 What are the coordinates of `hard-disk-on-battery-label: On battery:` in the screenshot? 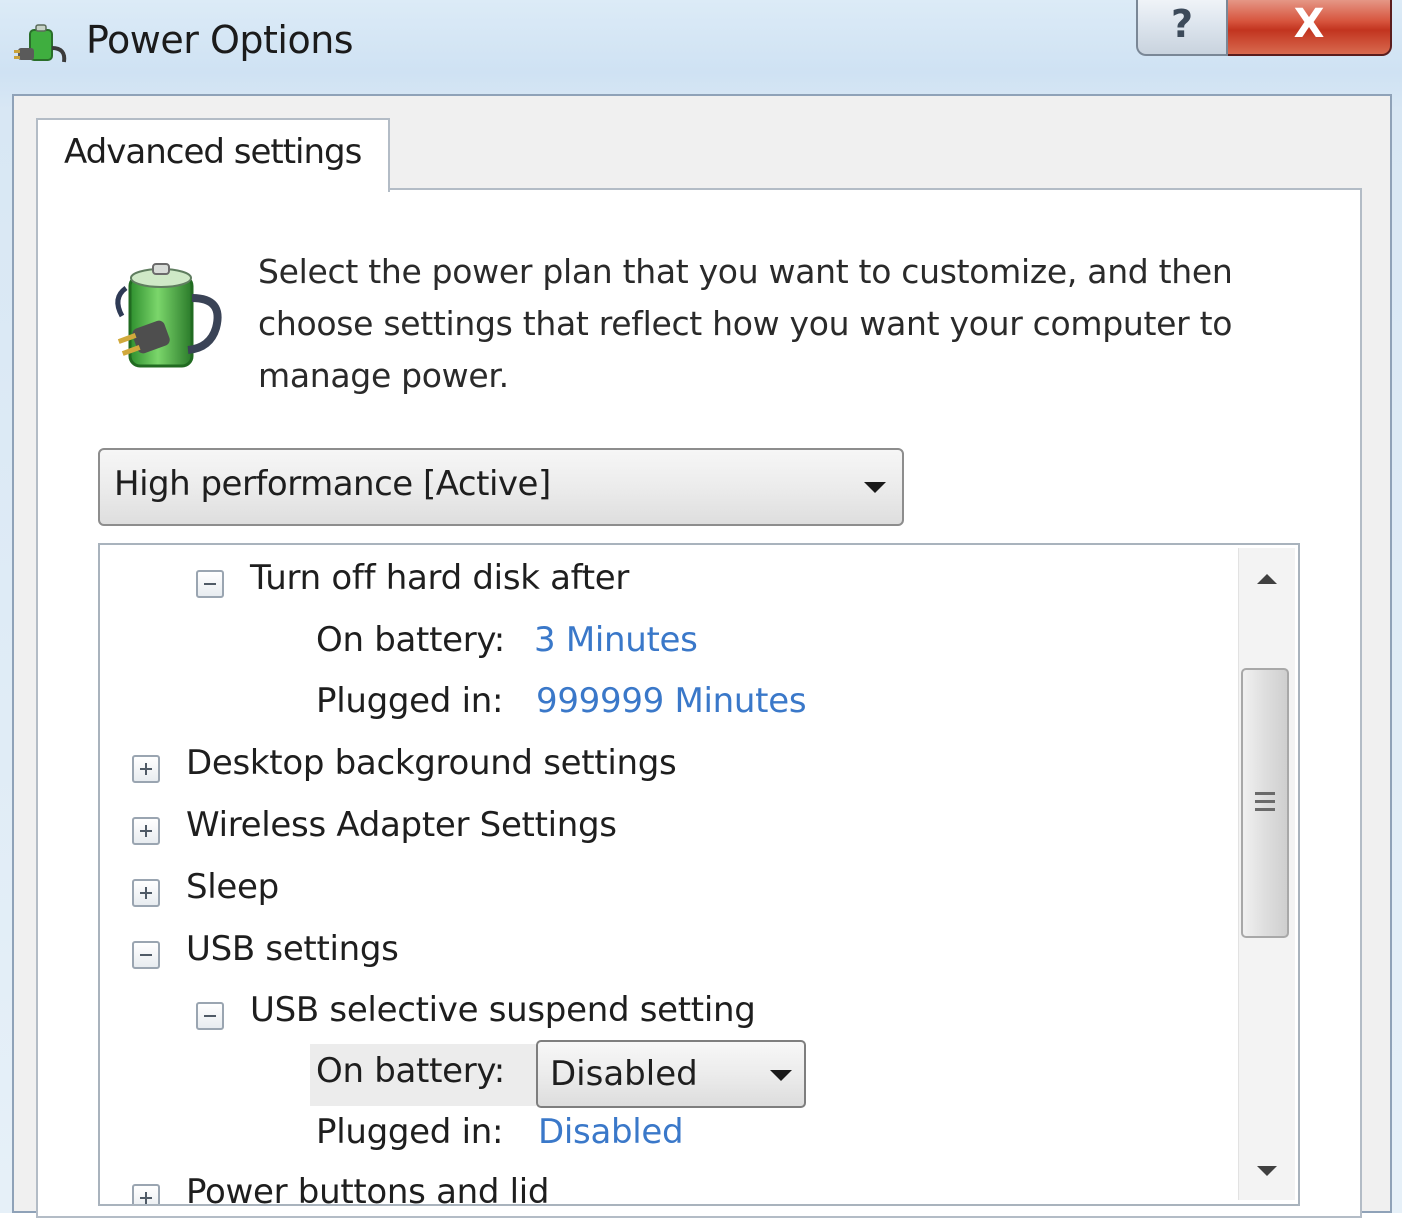 It's located at (410, 640).